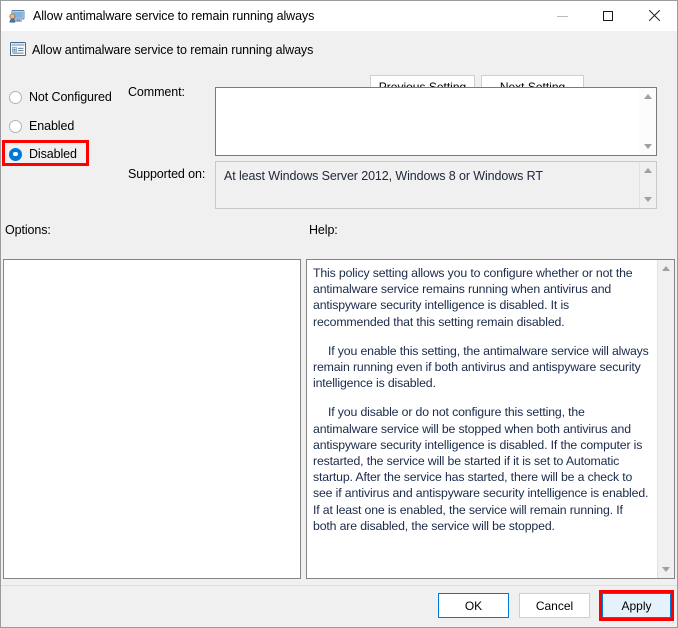  Describe the element at coordinates (636, 605) in the screenshot. I see `apply-button: Apply` at that location.